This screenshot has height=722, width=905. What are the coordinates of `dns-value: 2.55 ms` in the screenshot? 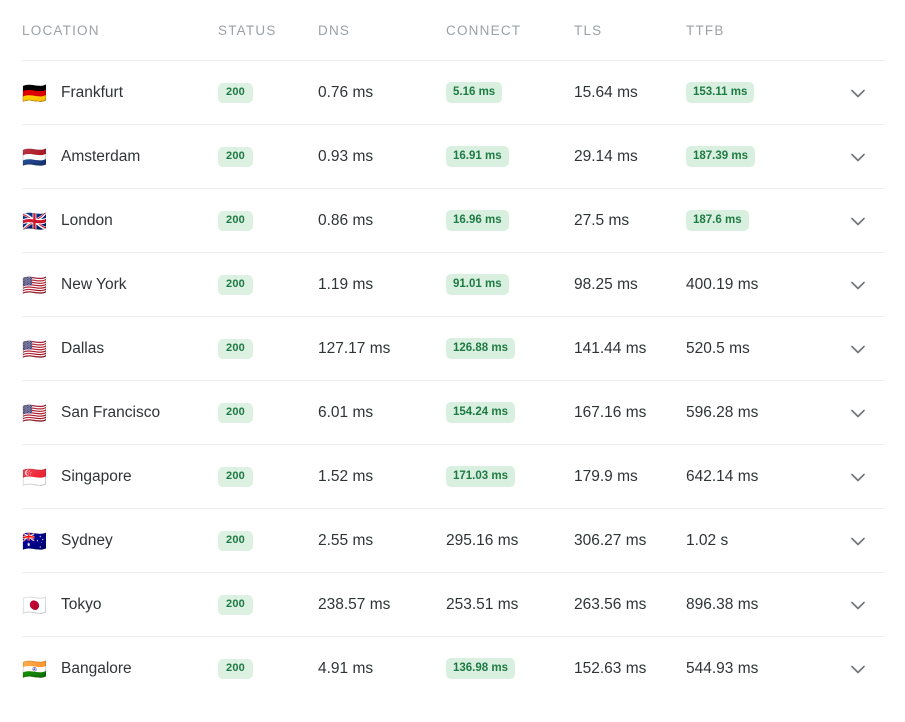 It's located at (346, 540).